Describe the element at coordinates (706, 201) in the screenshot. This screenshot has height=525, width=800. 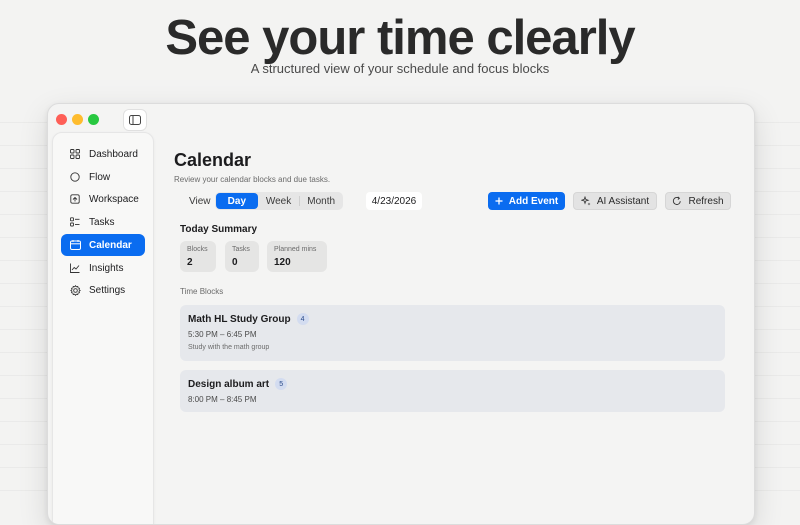
I see `refresh-label: Refresh` at that location.